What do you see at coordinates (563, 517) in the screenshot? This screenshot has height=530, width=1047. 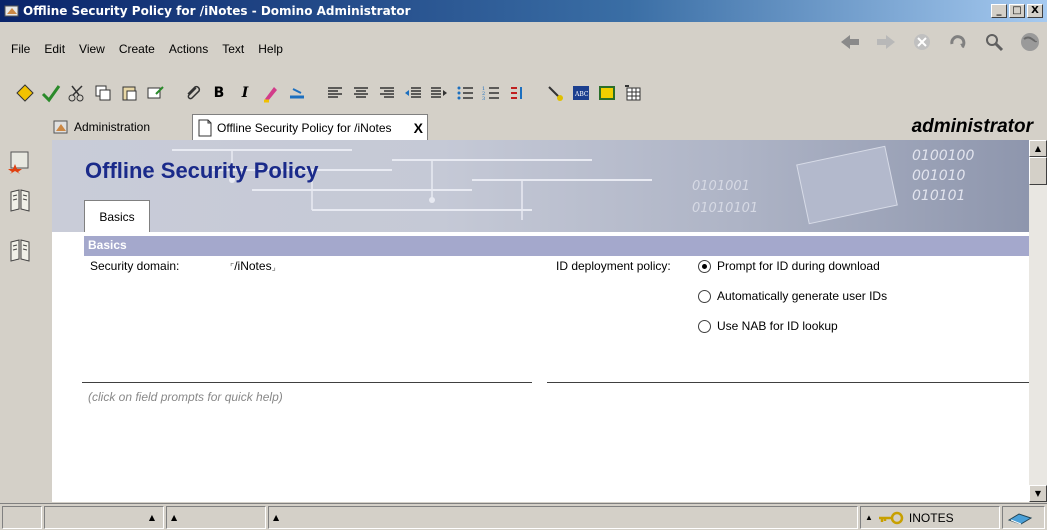 I see `status-cell-message: ▲` at bounding box center [563, 517].